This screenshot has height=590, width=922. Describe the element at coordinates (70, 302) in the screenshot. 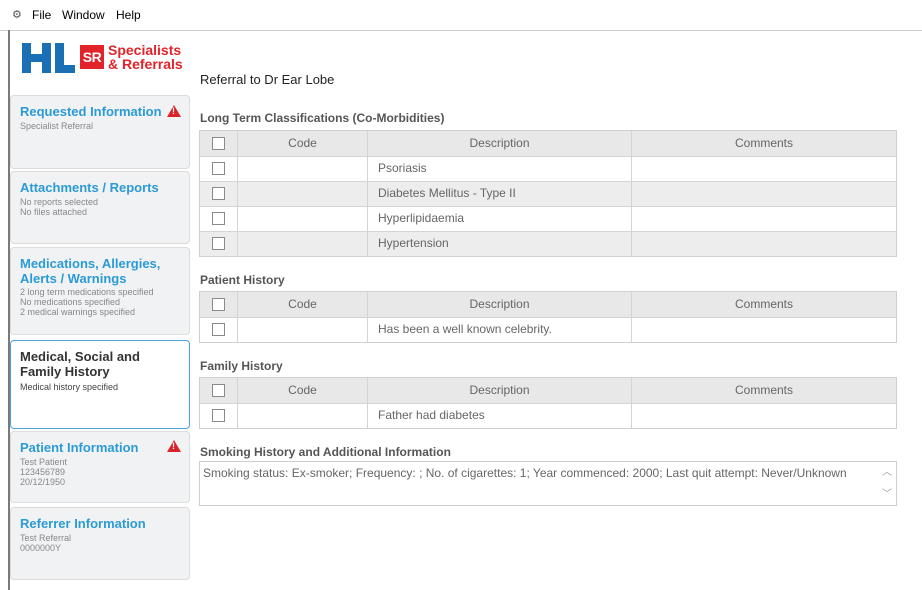

I see `sidebar-item-line: No medications specified` at that location.